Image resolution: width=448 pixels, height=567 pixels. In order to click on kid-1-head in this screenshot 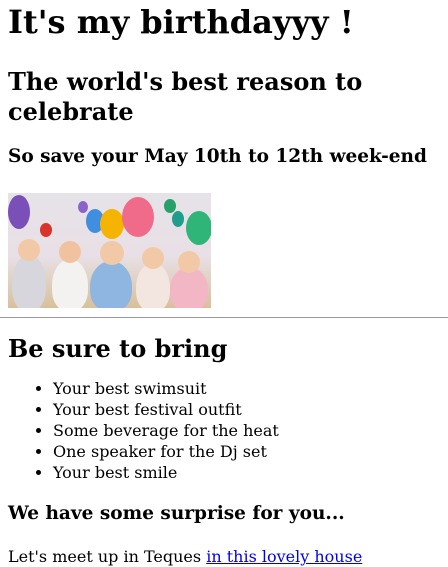, I will do `click(29, 250)`.